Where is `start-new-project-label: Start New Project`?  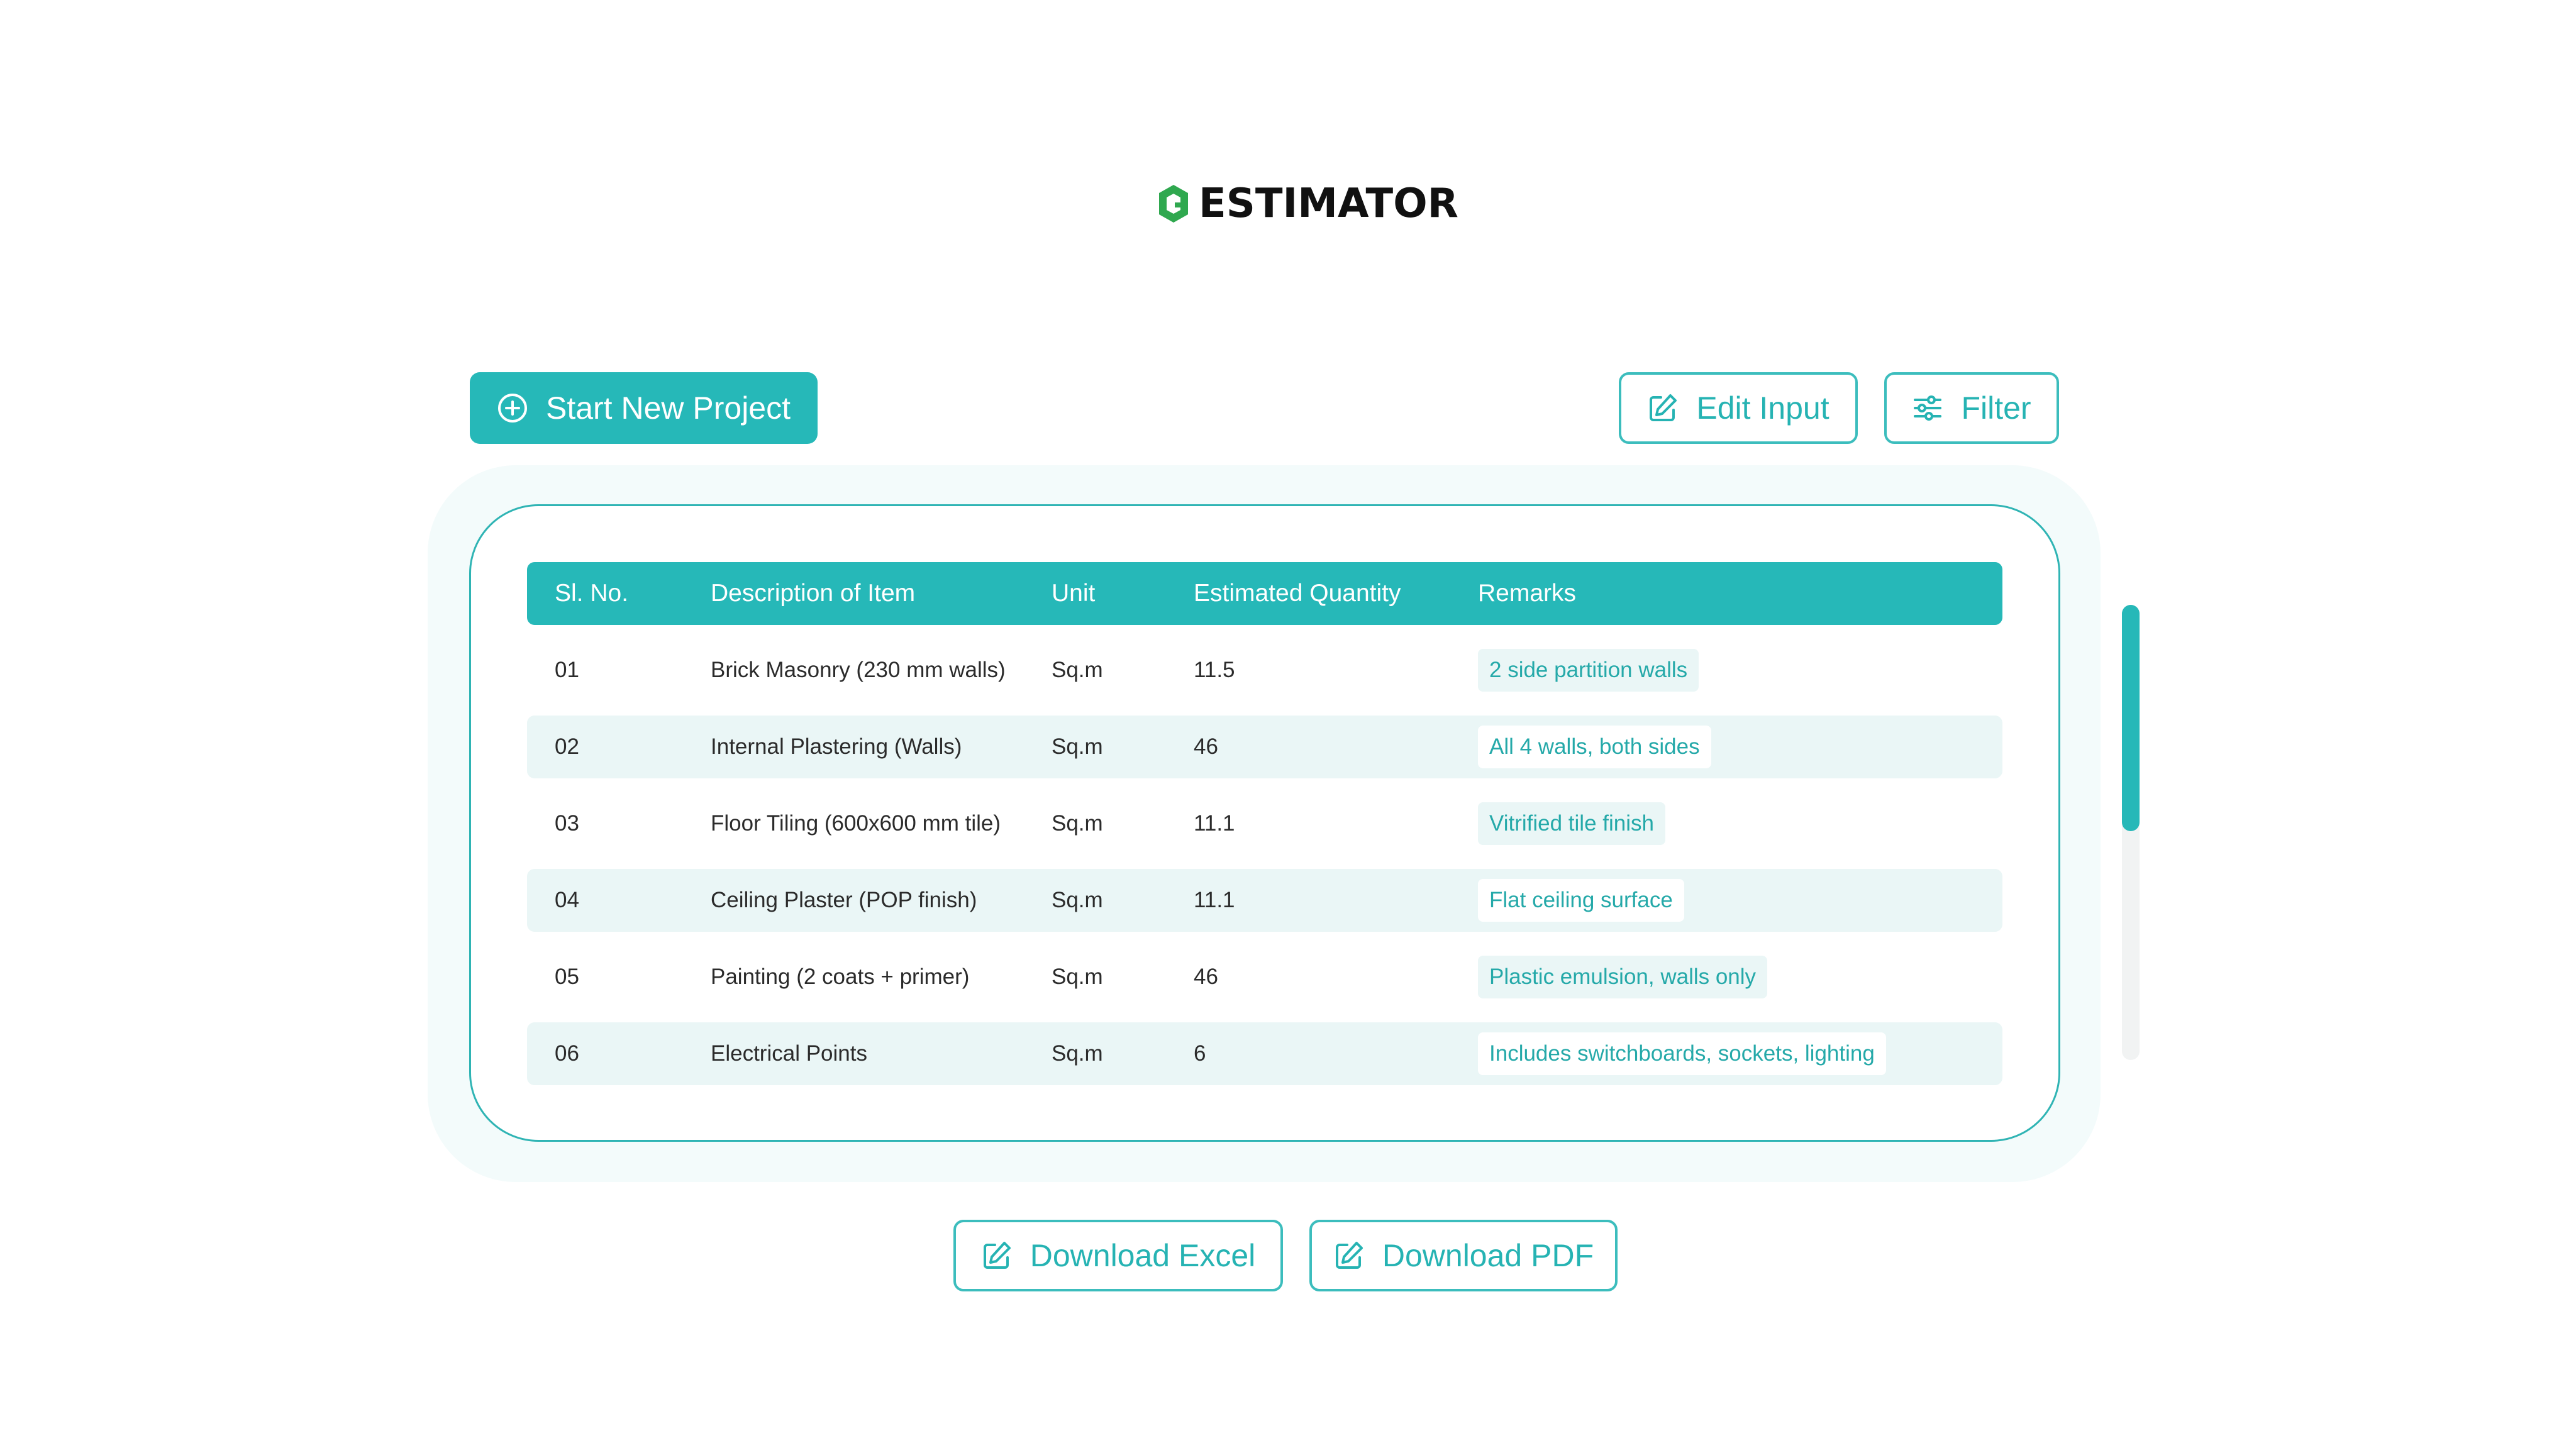 start-new-project-label: Start New Project is located at coordinates (668, 408).